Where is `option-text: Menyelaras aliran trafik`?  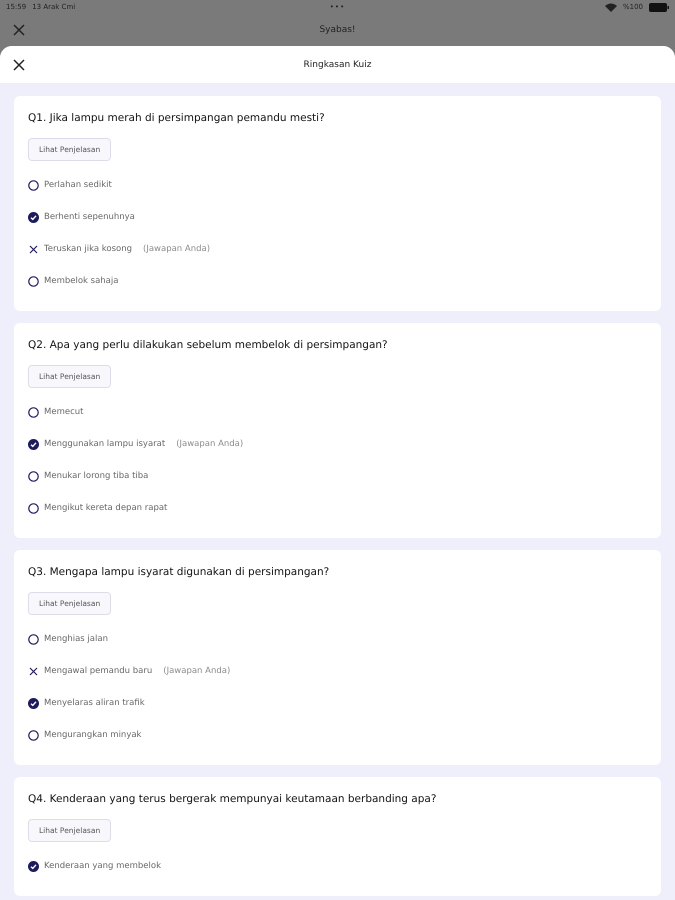
option-text: Menyelaras aliran trafik is located at coordinates (94, 703).